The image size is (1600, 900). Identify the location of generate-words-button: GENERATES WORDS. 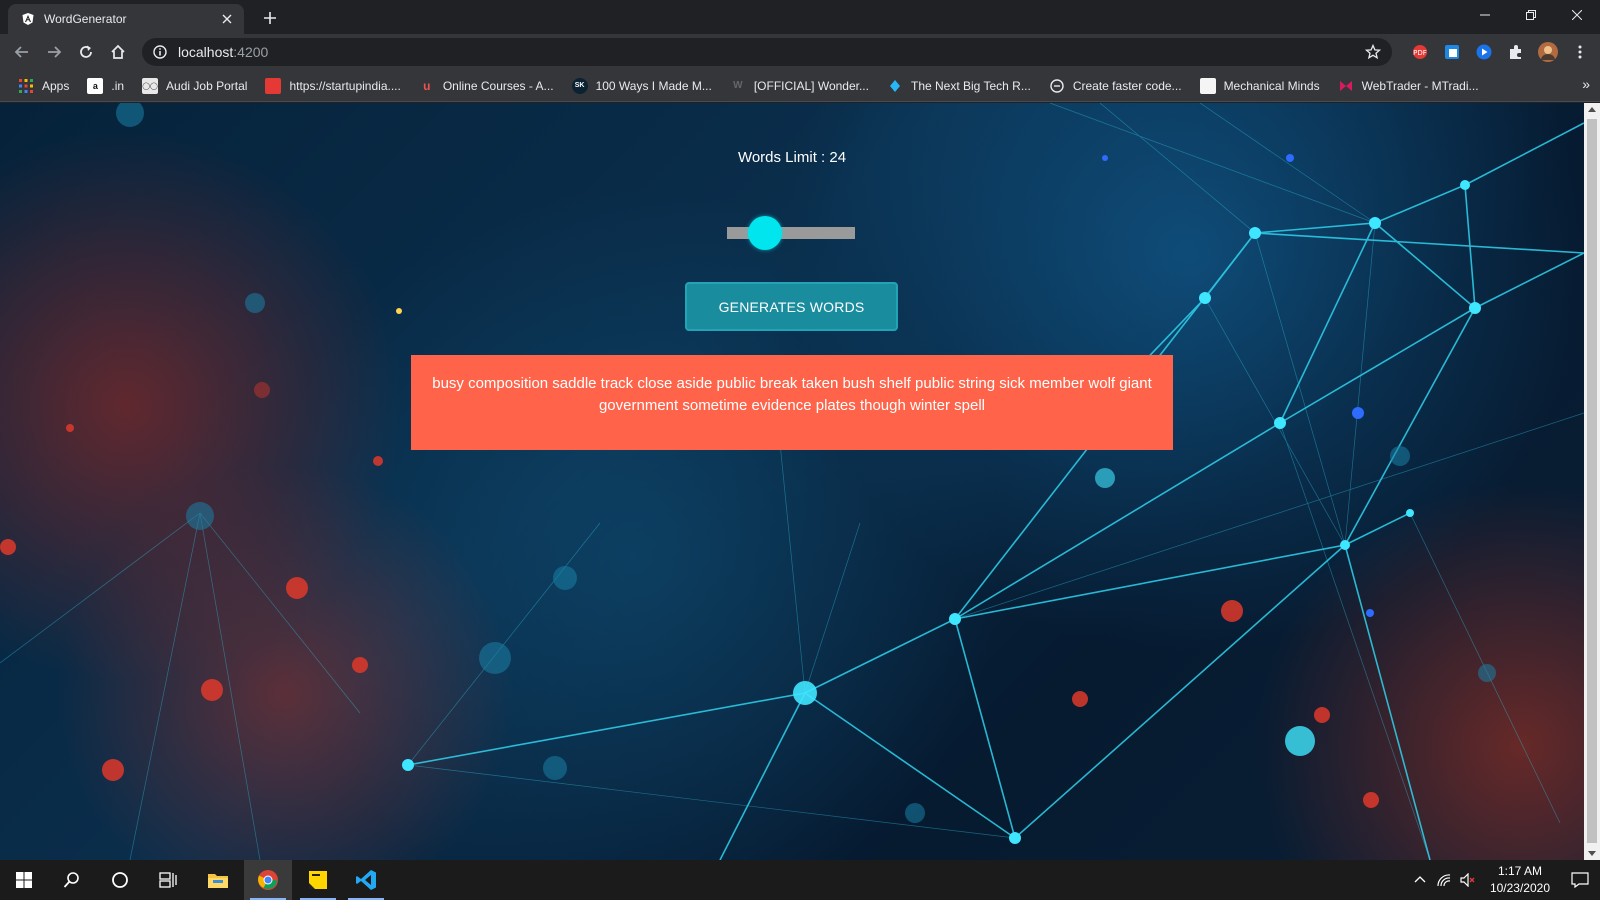
(791, 306).